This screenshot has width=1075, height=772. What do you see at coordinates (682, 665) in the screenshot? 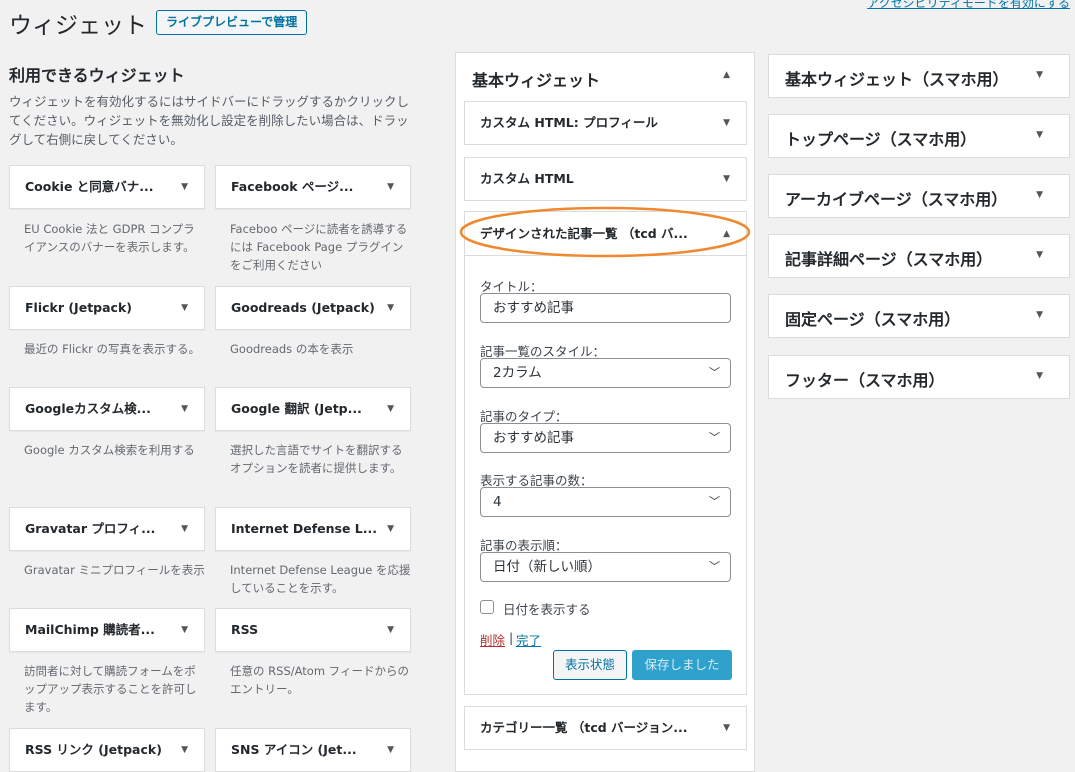
I see `save-button: 保存しました` at bounding box center [682, 665].